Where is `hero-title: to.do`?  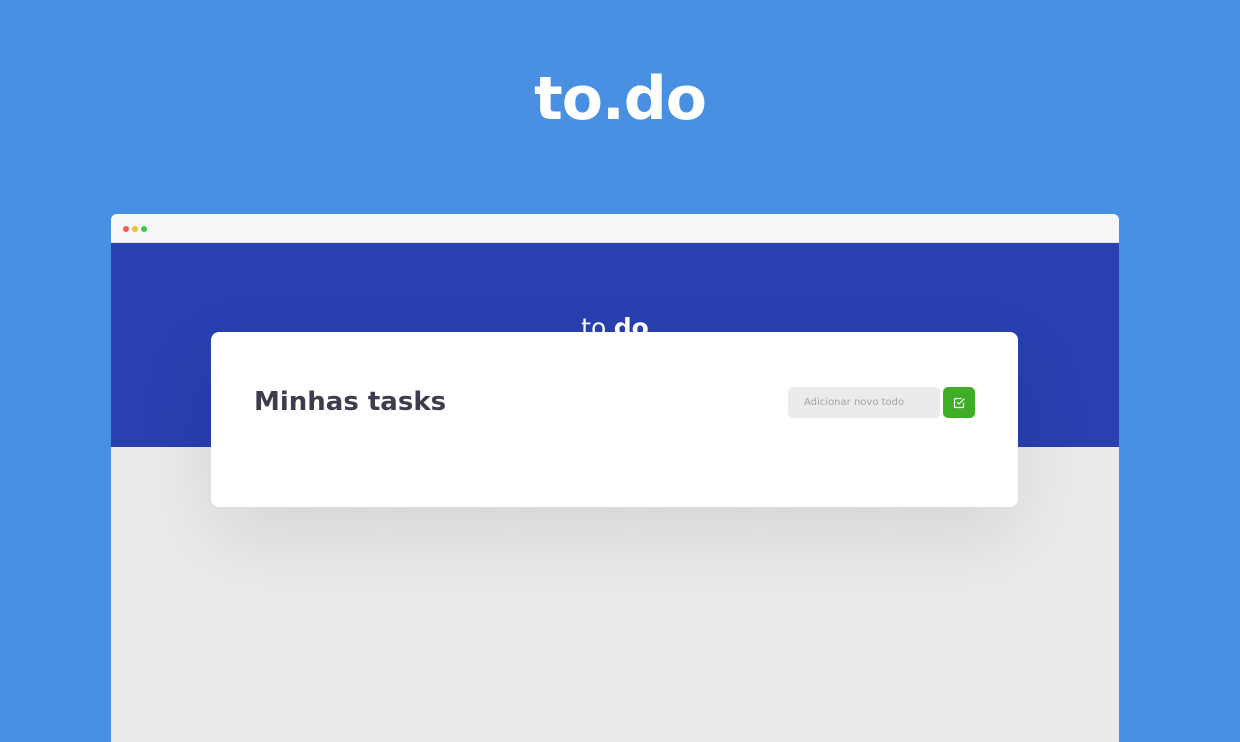
hero-title: to.do is located at coordinates (620, 99).